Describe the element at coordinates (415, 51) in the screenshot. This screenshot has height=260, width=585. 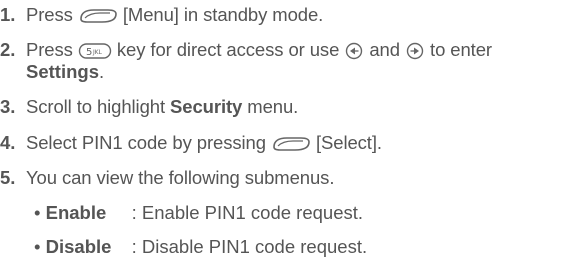
I see `nav-right-icon` at that location.